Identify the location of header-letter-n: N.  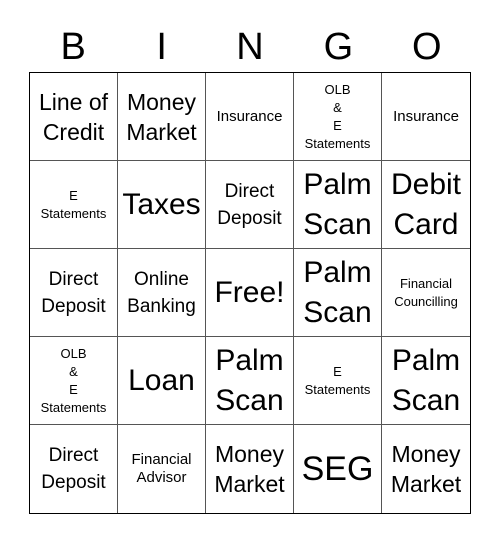
(250, 47).